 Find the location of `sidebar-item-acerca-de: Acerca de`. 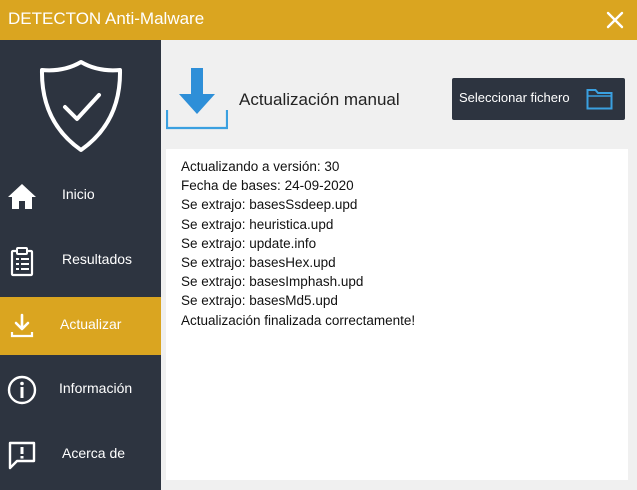

sidebar-item-acerca-de: Acerca de is located at coordinates (80, 455).